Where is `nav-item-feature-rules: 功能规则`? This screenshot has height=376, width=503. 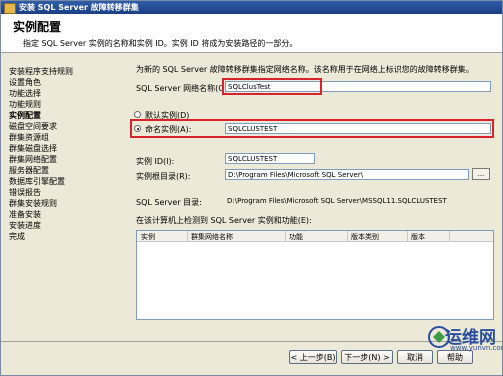 nav-item-feature-rules: 功能规则 is located at coordinates (25, 104).